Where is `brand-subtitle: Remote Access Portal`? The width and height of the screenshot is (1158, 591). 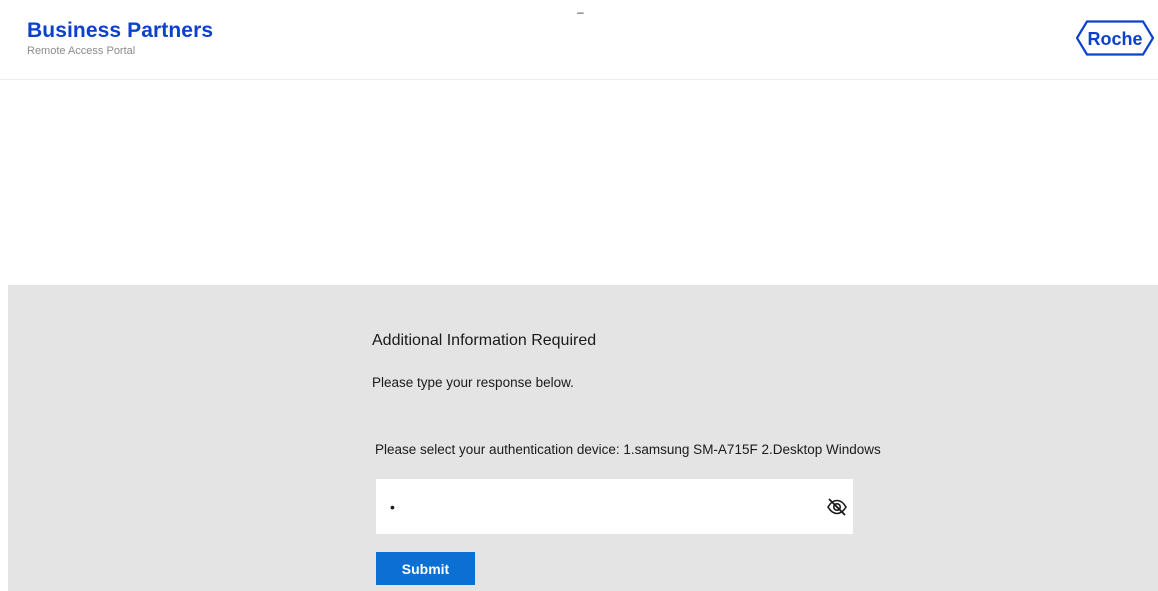
brand-subtitle: Remote Access Portal is located at coordinates (81, 51).